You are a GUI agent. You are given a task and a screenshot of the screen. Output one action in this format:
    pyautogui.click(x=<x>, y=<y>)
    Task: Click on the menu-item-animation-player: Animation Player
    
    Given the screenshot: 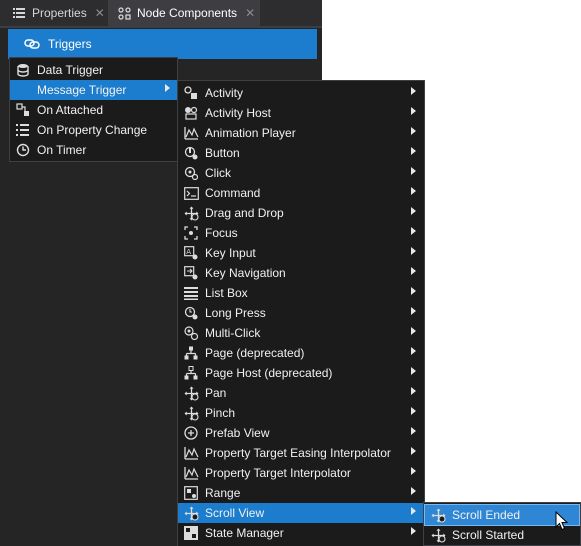 What is the action you would take?
    pyautogui.click(x=301, y=133)
    